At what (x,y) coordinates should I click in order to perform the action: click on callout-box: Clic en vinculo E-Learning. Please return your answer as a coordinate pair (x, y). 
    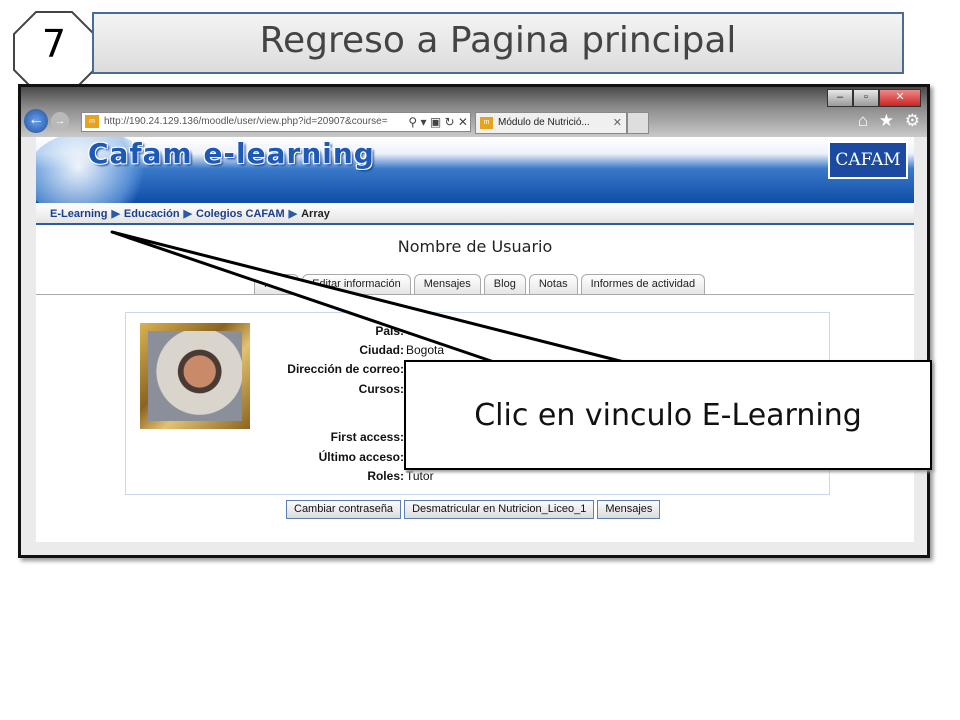
    Looking at the image, I should click on (668, 415).